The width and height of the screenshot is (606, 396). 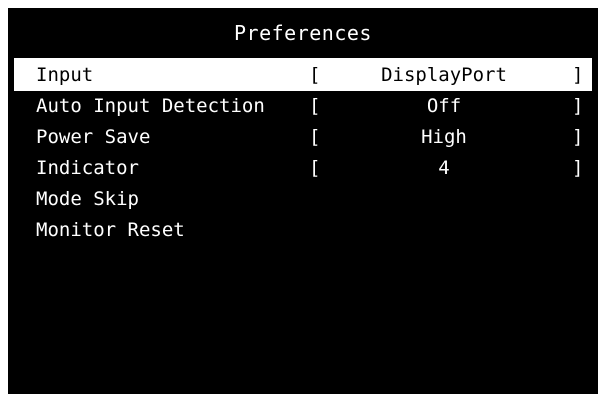 I want to click on menu-item-label: Power Save, so click(x=93, y=137).